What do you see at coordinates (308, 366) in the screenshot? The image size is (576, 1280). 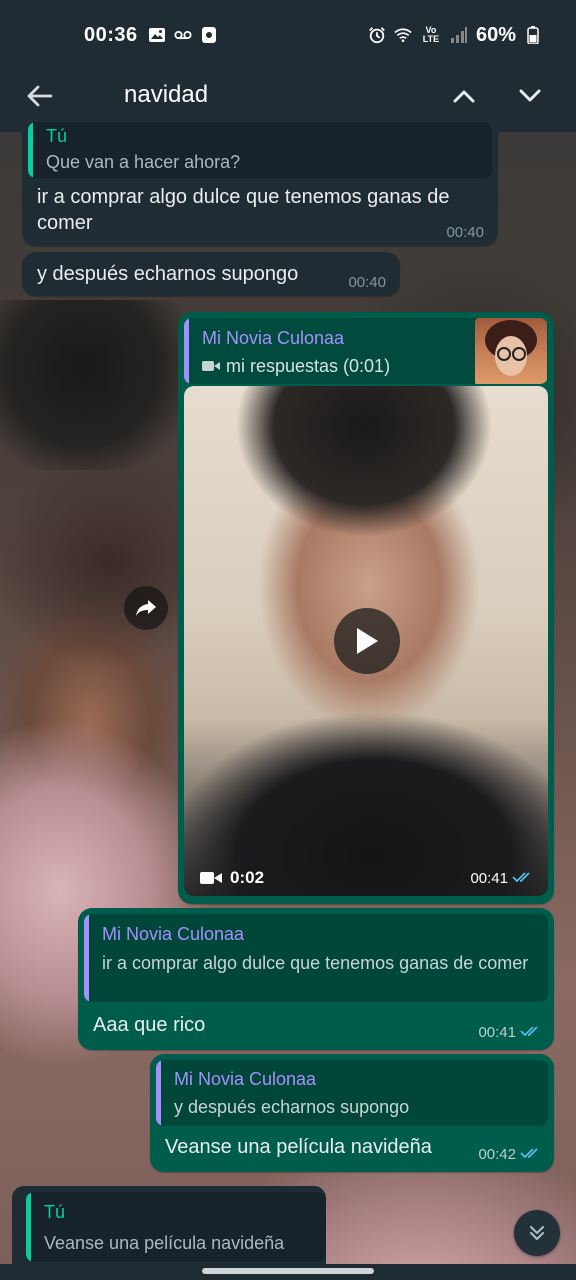 I see `quote-text: mi respuestas (0:01)` at bounding box center [308, 366].